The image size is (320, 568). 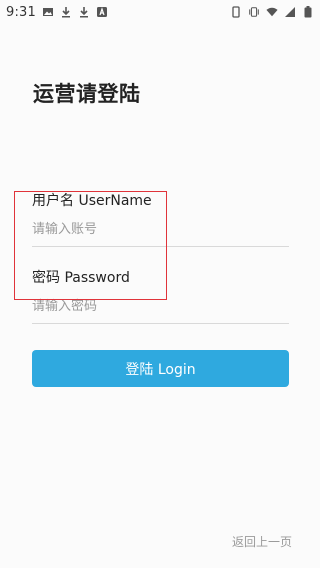 What do you see at coordinates (236, 12) in the screenshot?
I see `portrait-lock-icon` at bounding box center [236, 12].